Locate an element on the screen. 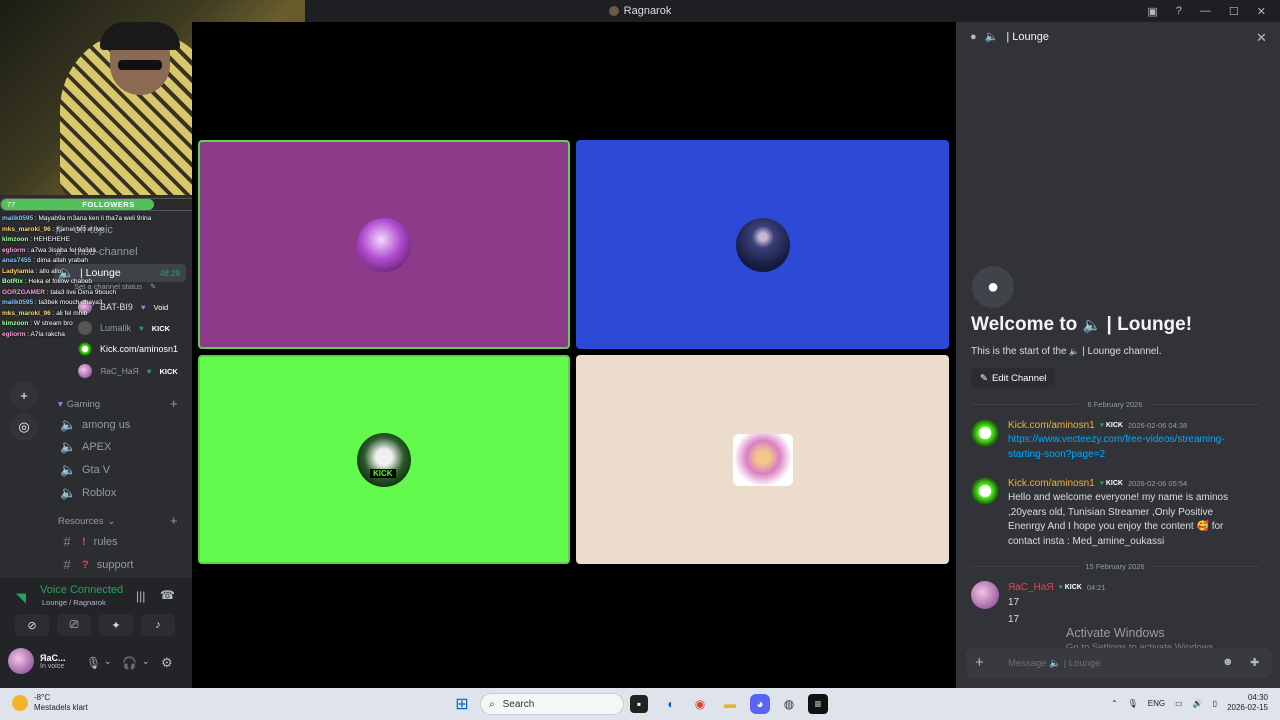  avatar: KICK is located at coordinates (384, 459).